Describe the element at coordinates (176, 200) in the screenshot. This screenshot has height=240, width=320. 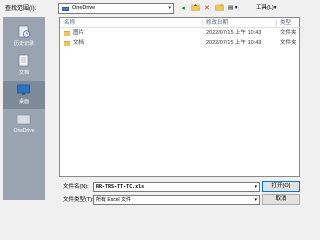
I see `filetype-select: 所有 Excel 文件 ▾` at that location.